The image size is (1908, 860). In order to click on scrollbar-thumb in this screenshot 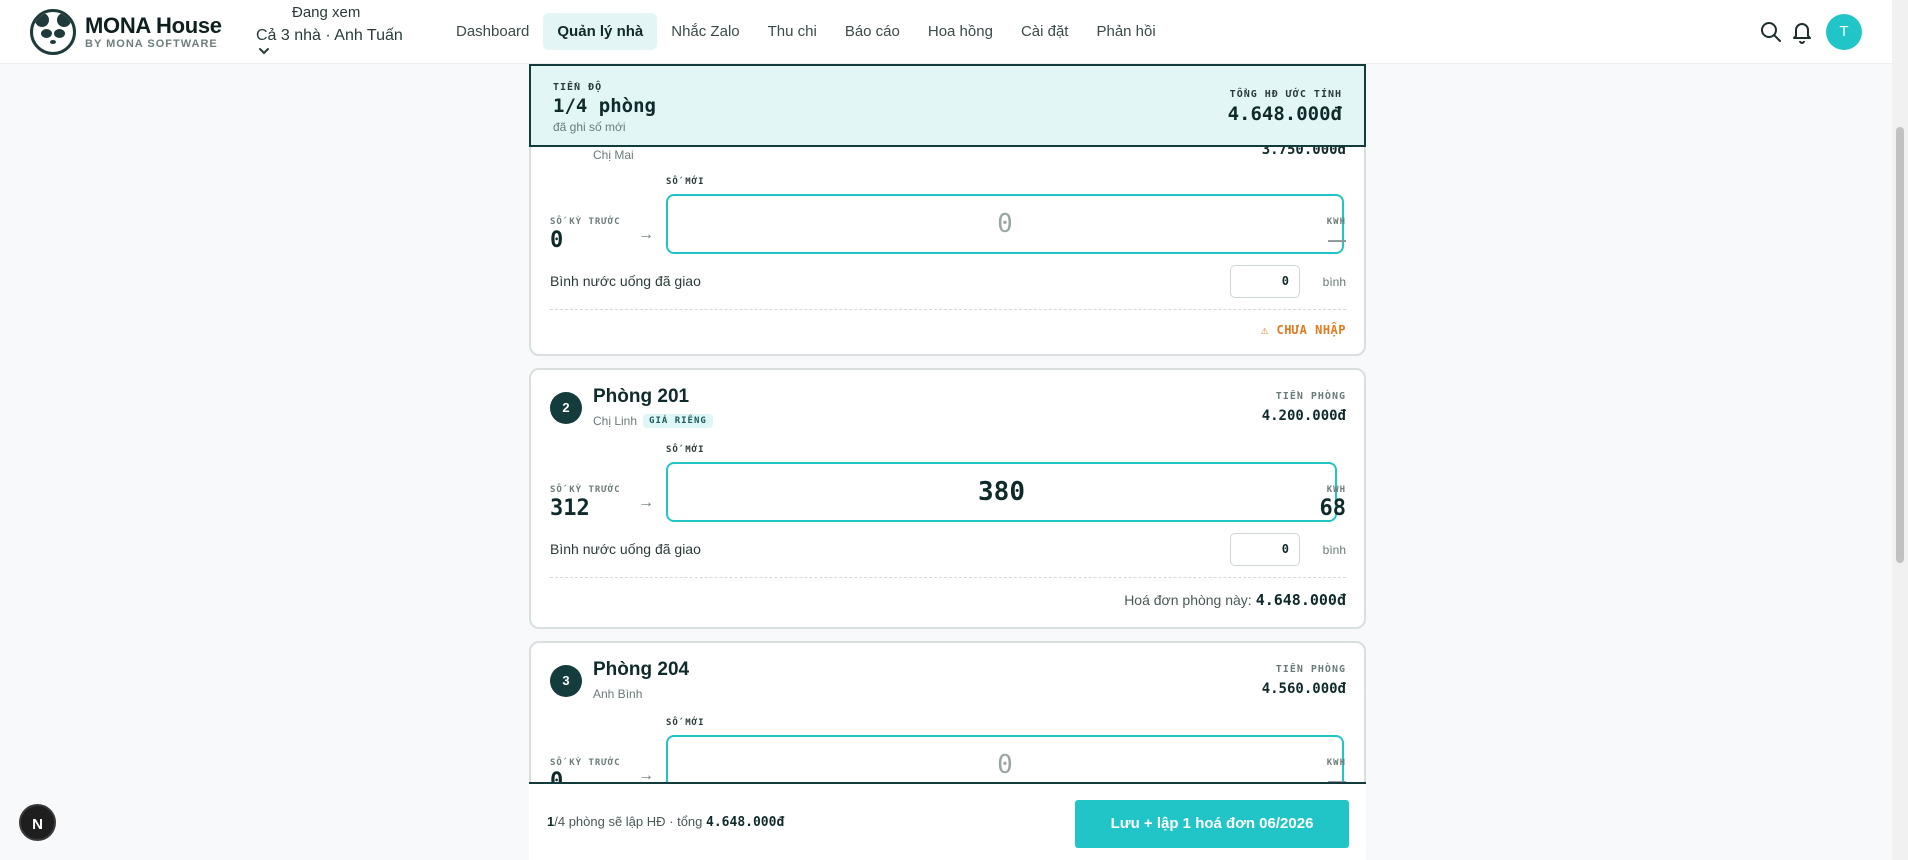, I will do `click(1900, 345)`.